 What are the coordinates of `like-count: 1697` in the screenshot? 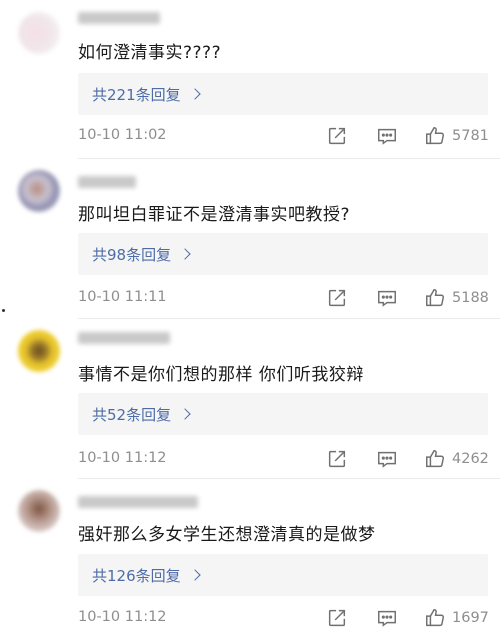 It's located at (470, 618).